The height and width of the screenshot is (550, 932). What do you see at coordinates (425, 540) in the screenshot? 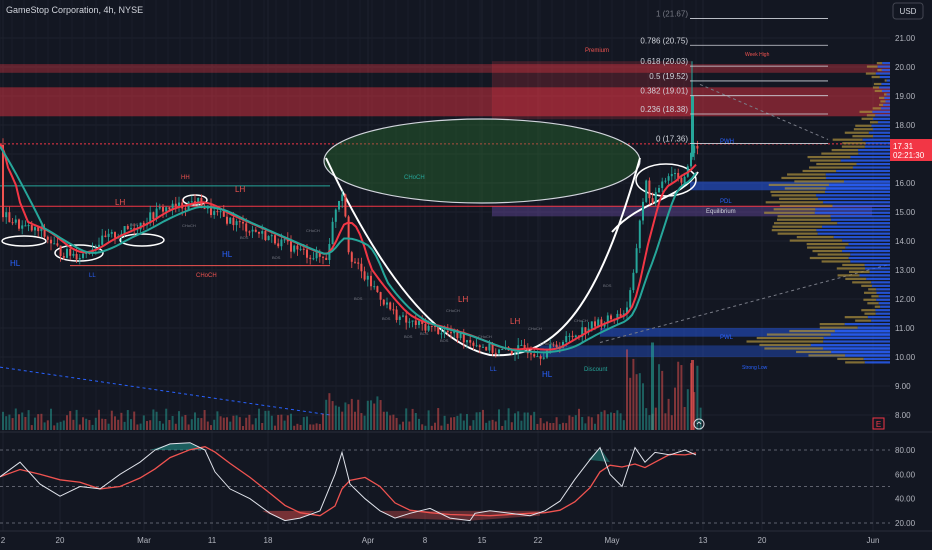
I see `time-tick: 8` at bounding box center [425, 540].